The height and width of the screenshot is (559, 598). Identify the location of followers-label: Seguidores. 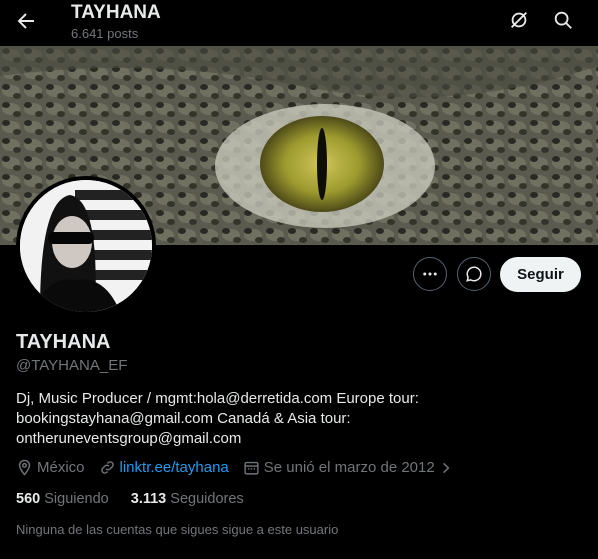
(207, 499).